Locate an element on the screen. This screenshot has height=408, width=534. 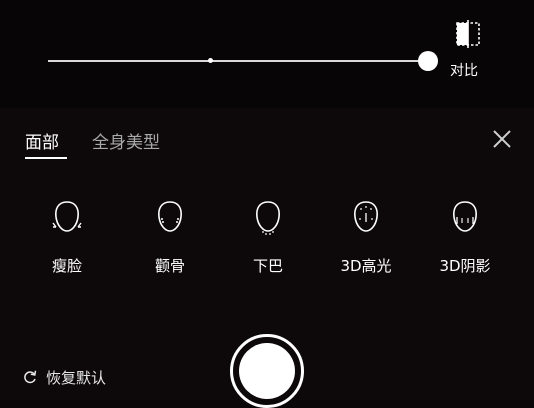
tool-label: 下巴 is located at coordinates (267, 266).